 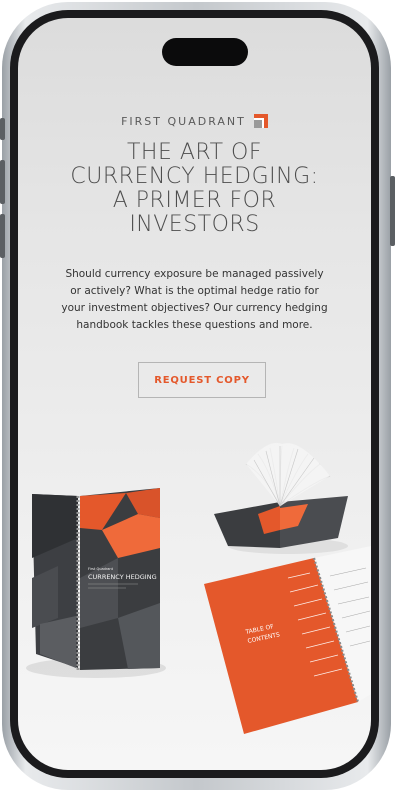 I want to click on volume-up-button, so click(x=2, y=182).